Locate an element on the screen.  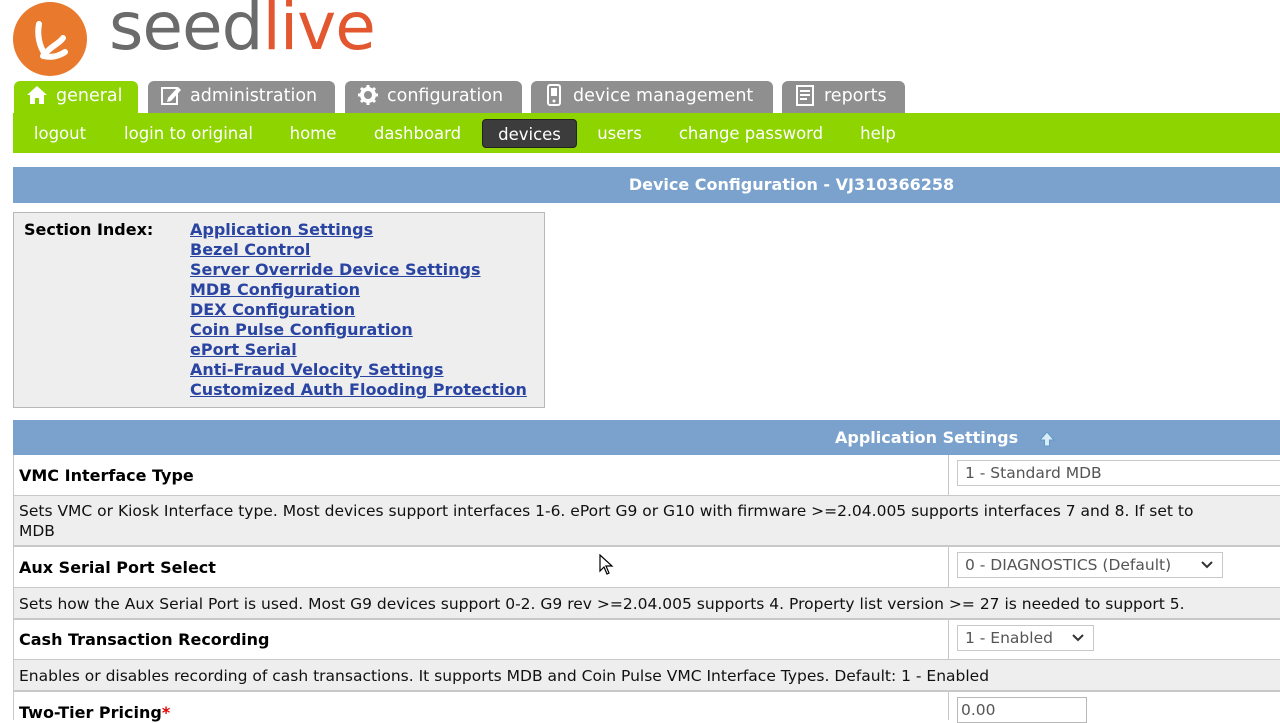
setting-label: VMC Interface Type is located at coordinates (106, 475).